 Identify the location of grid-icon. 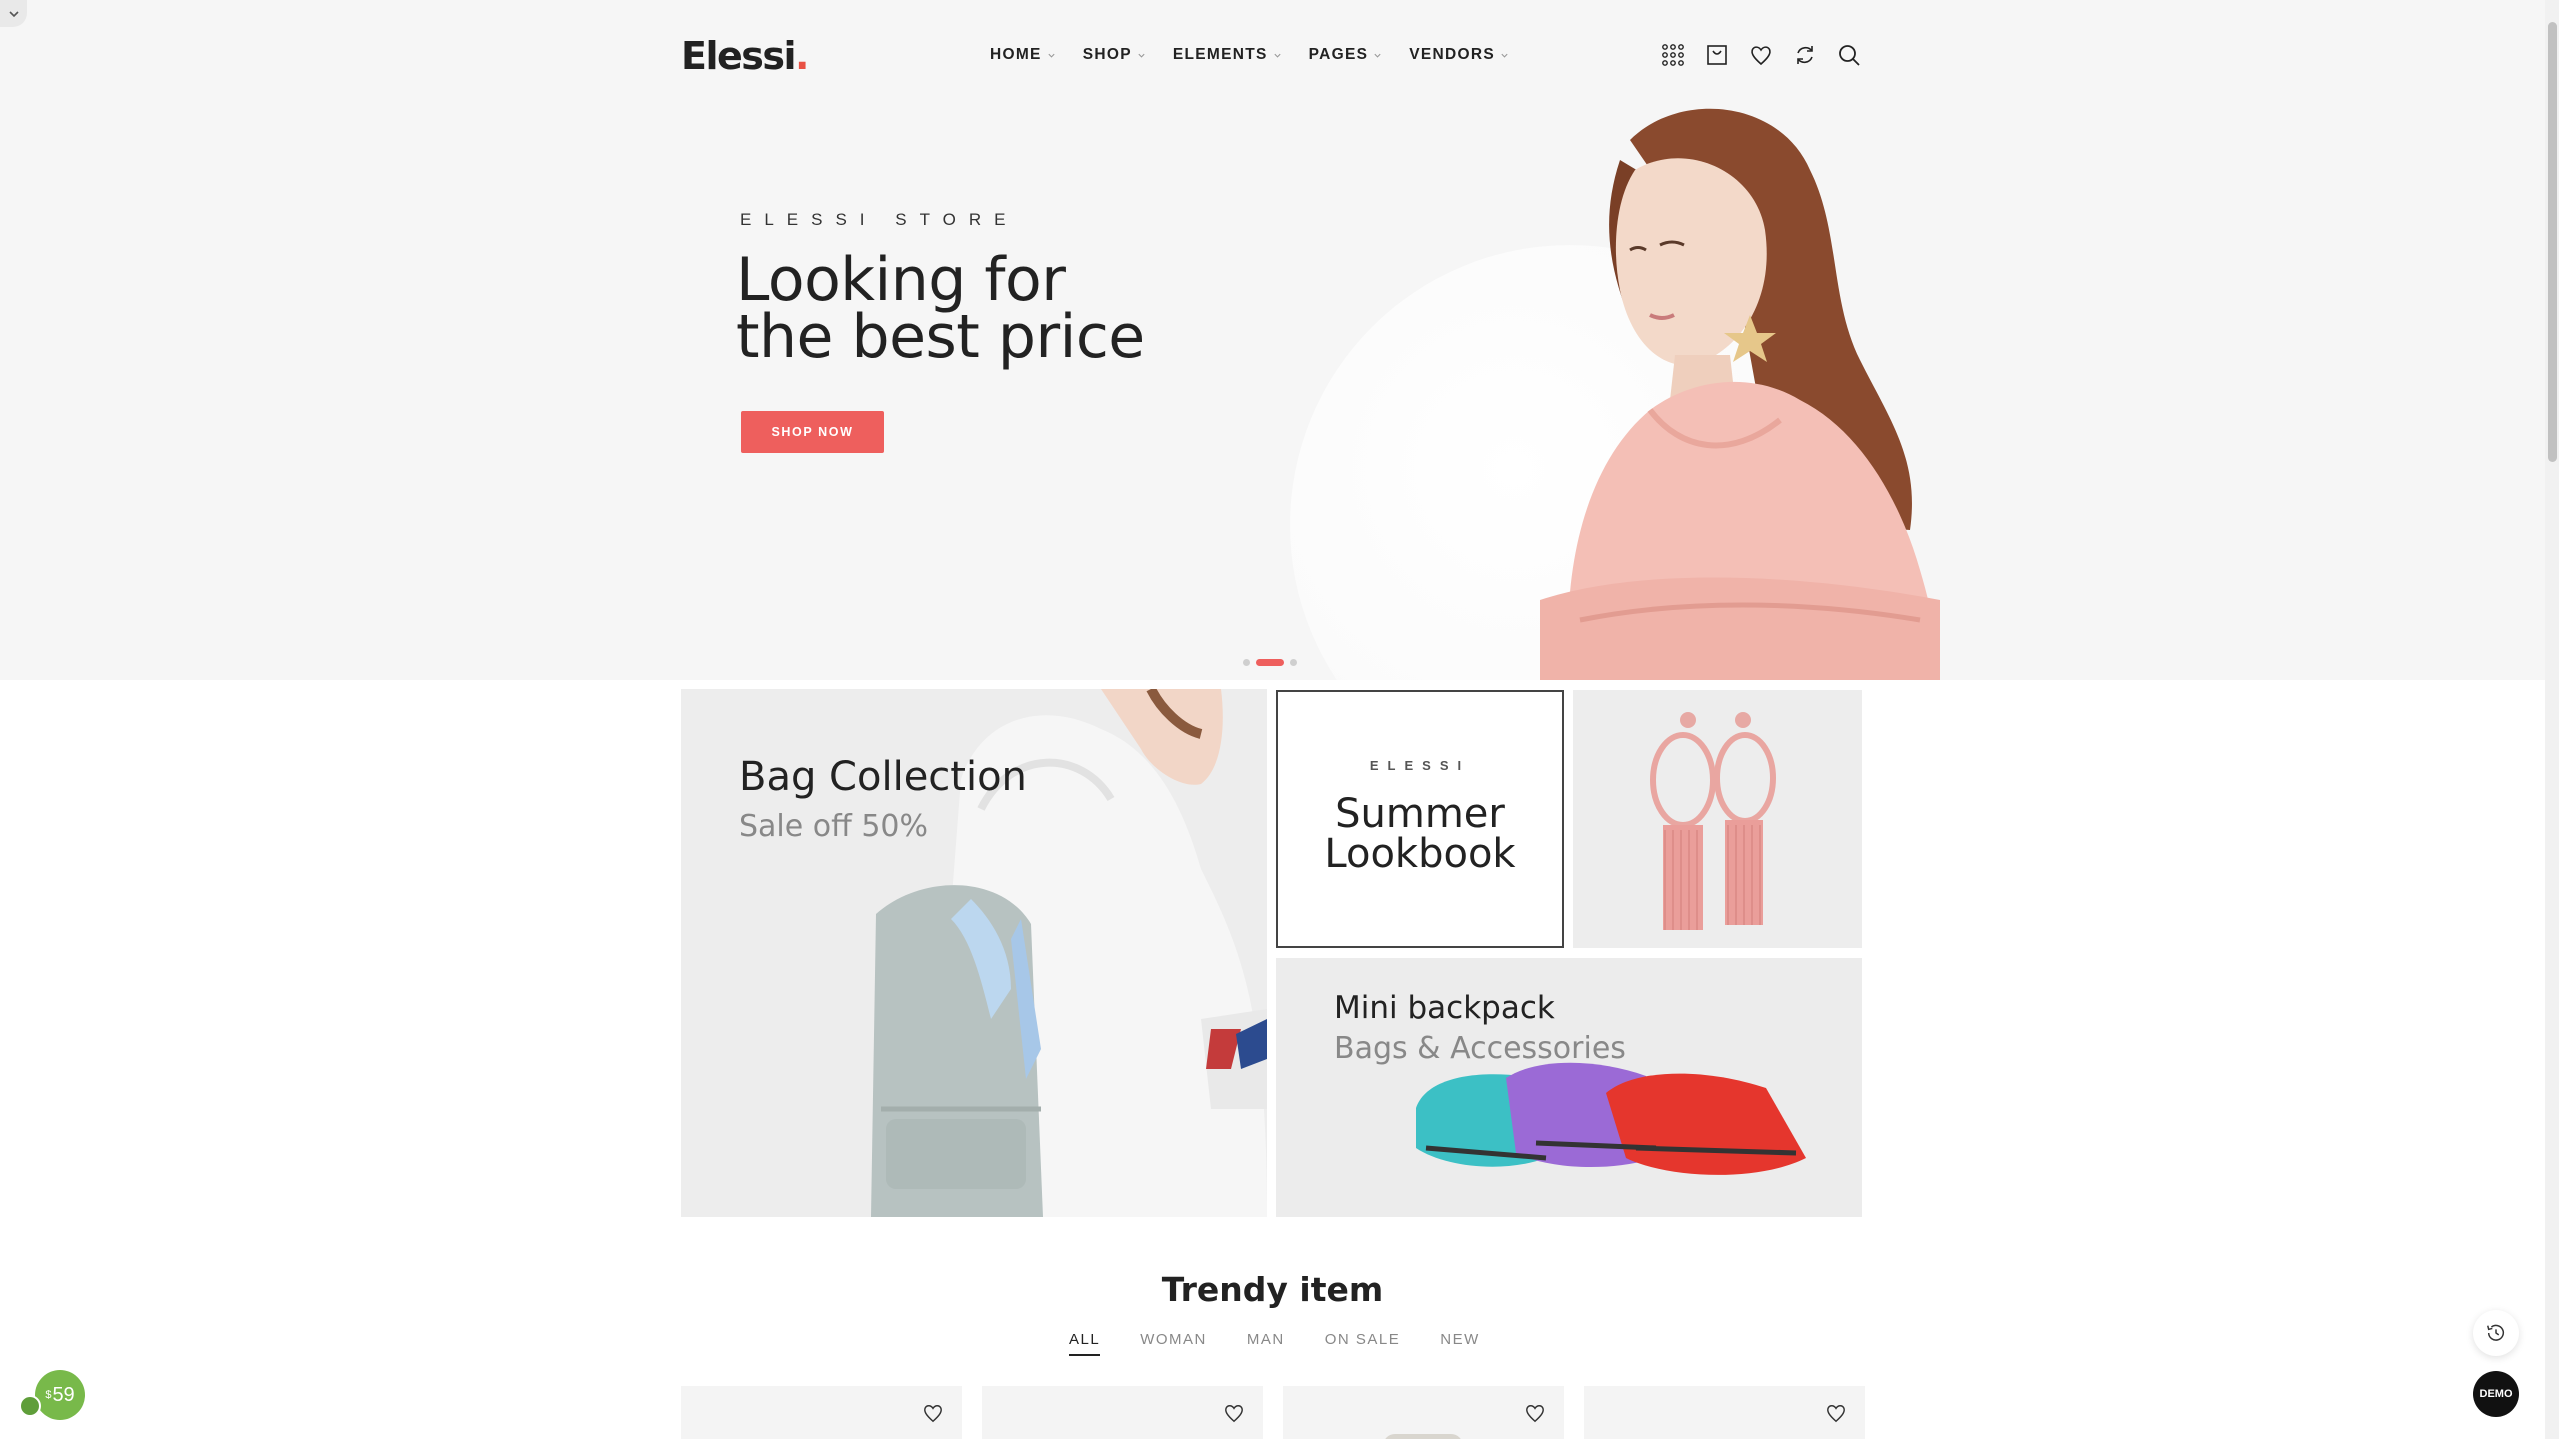
(1673, 55).